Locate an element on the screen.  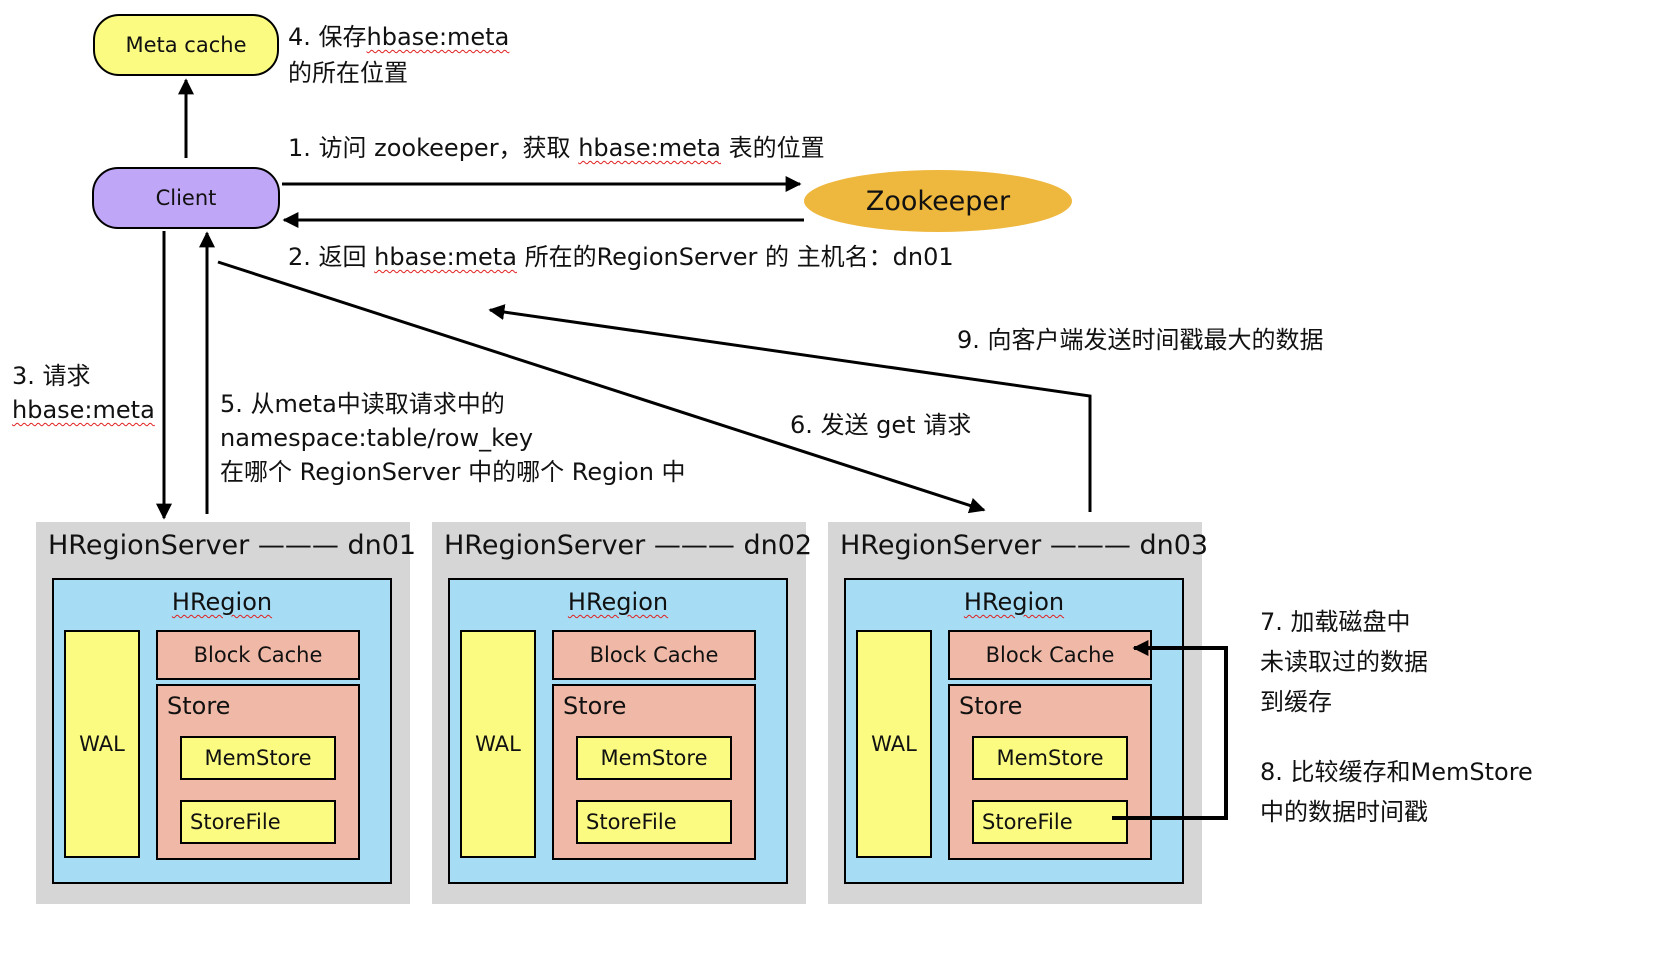
arrow-step-7-load-cache is located at coordinates (1170, 730).